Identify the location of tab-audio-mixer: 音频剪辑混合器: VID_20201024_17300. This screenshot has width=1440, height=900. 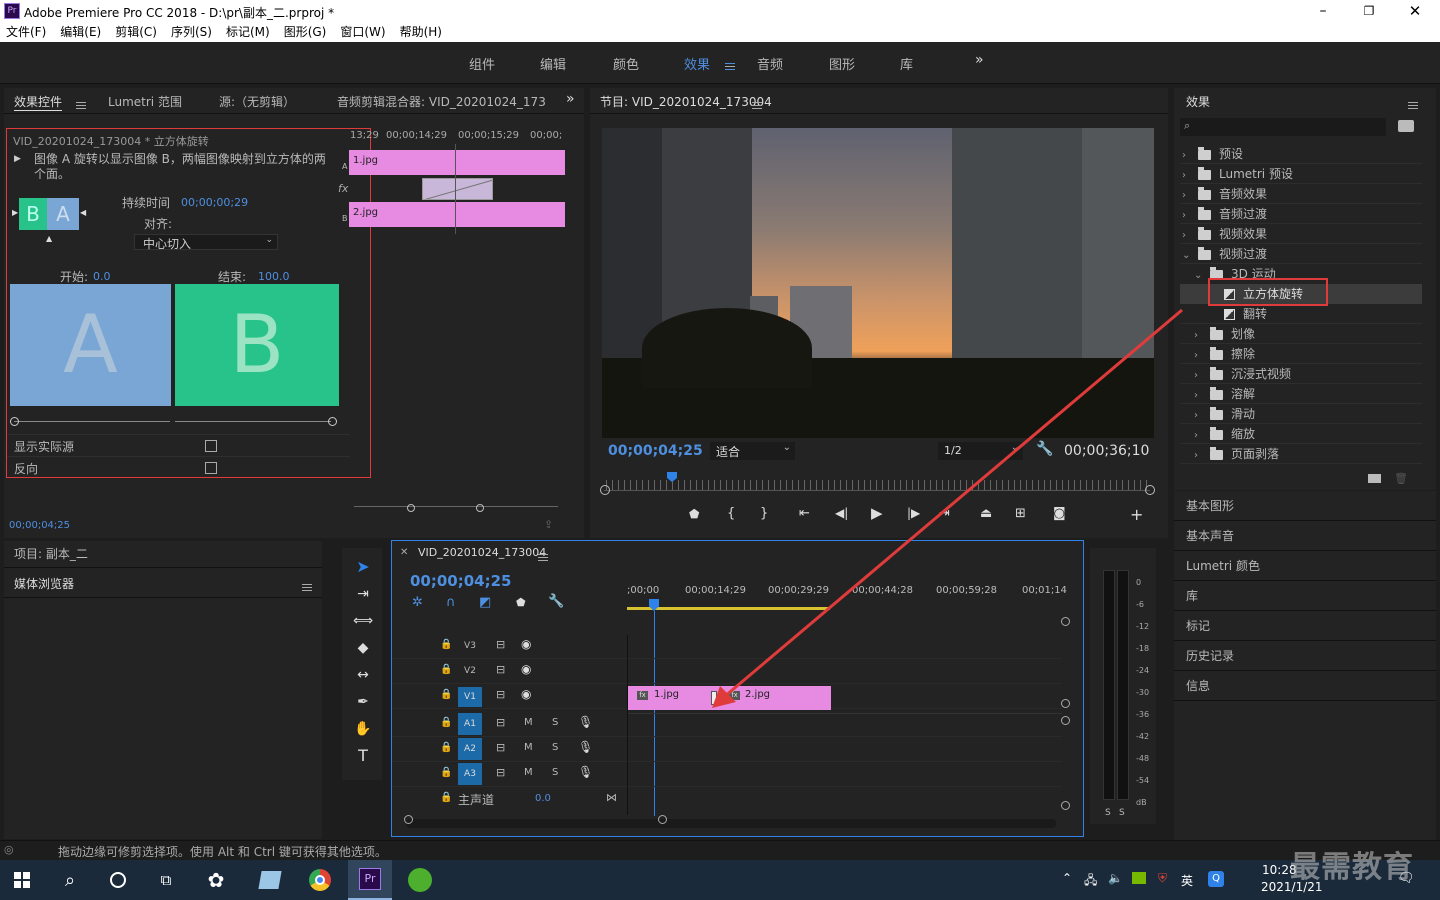
(441, 101).